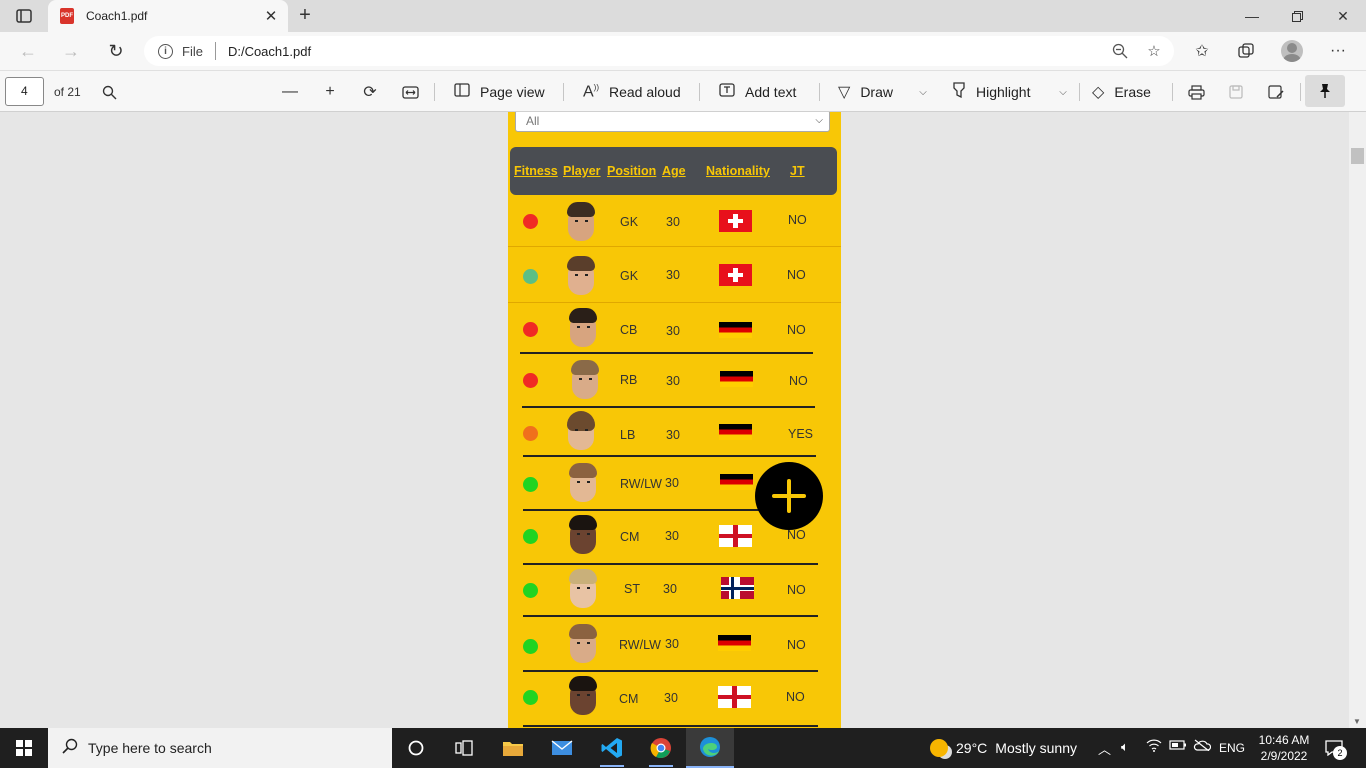 The width and height of the screenshot is (1366, 768). I want to click on mail-icon, so click(562, 748).